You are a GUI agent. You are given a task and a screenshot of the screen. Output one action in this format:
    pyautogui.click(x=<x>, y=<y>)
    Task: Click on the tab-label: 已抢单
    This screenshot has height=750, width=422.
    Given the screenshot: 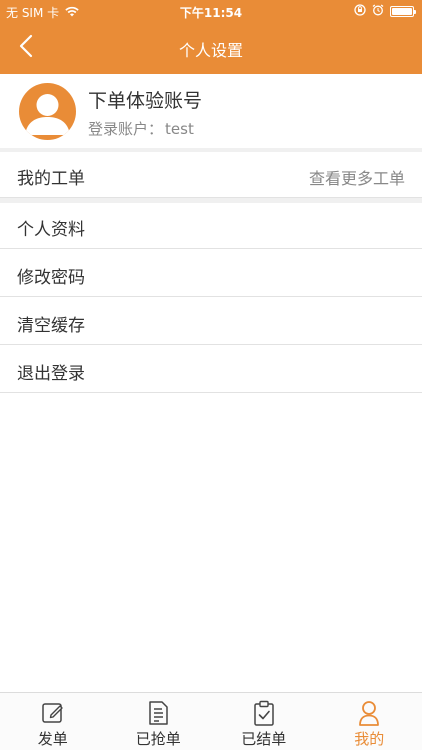 What is the action you would take?
    pyautogui.click(x=158, y=739)
    